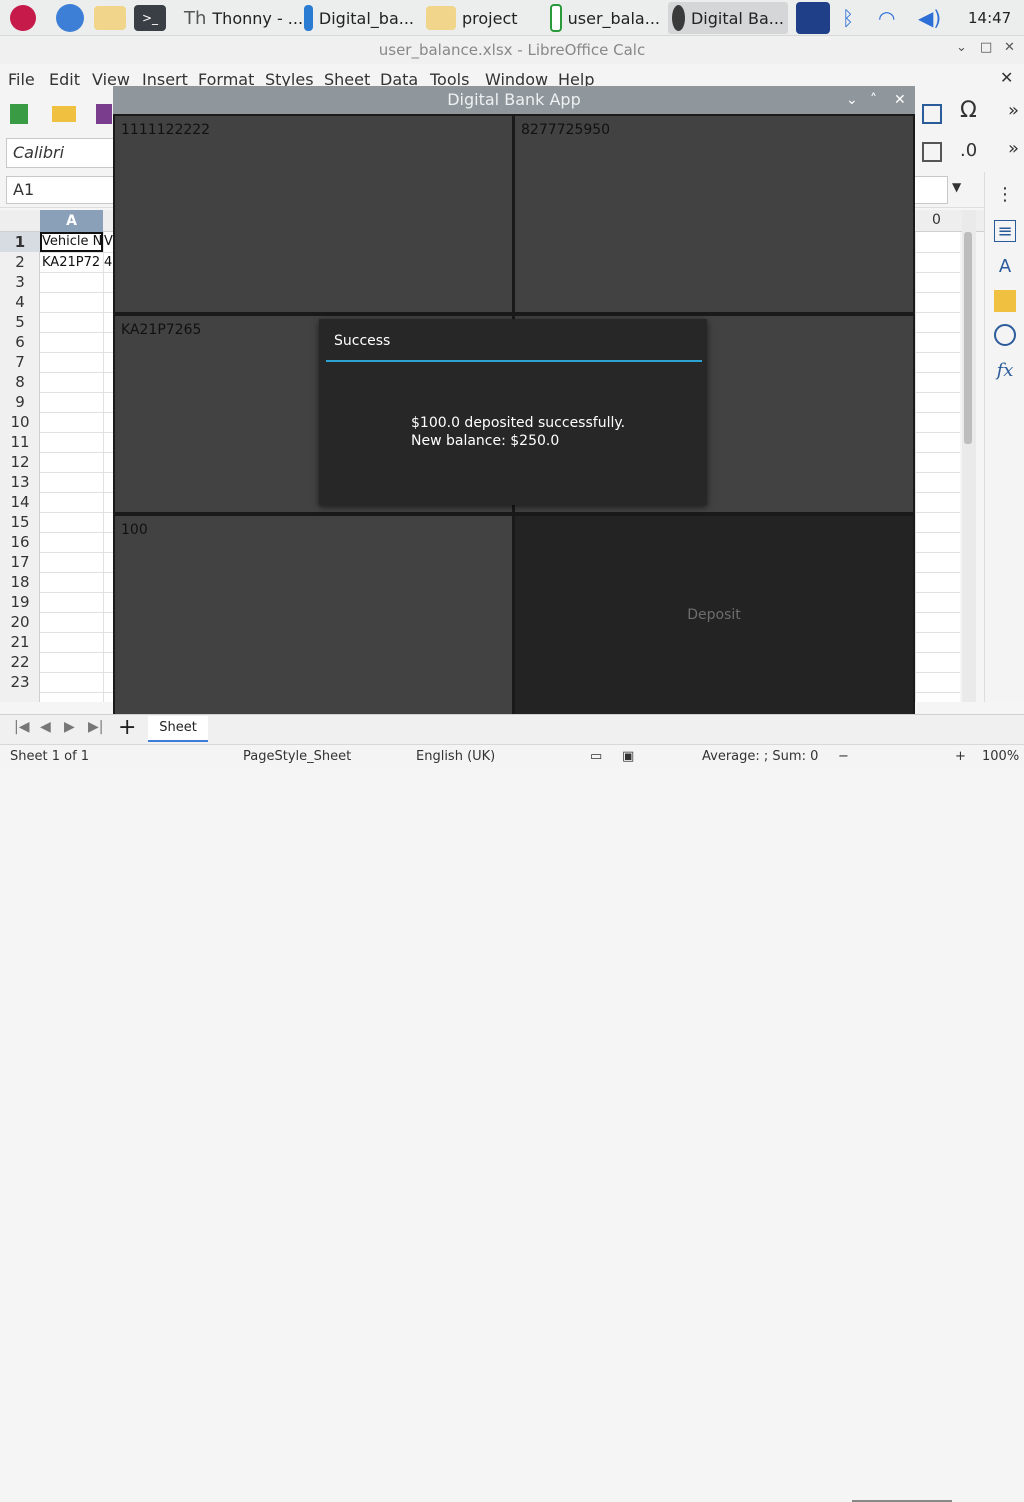  Describe the element at coordinates (20, 542) in the screenshot. I see `row-number: 16` at that location.